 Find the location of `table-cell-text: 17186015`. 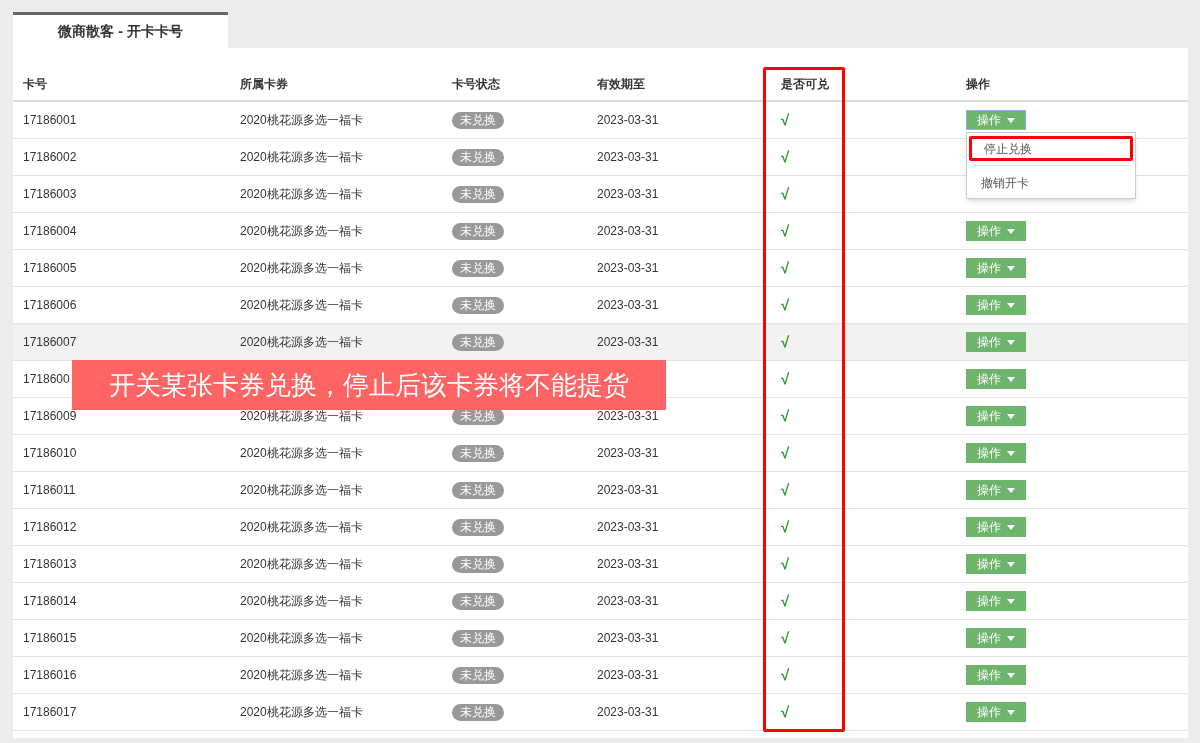

table-cell-text: 17186015 is located at coordinates (50, 638).